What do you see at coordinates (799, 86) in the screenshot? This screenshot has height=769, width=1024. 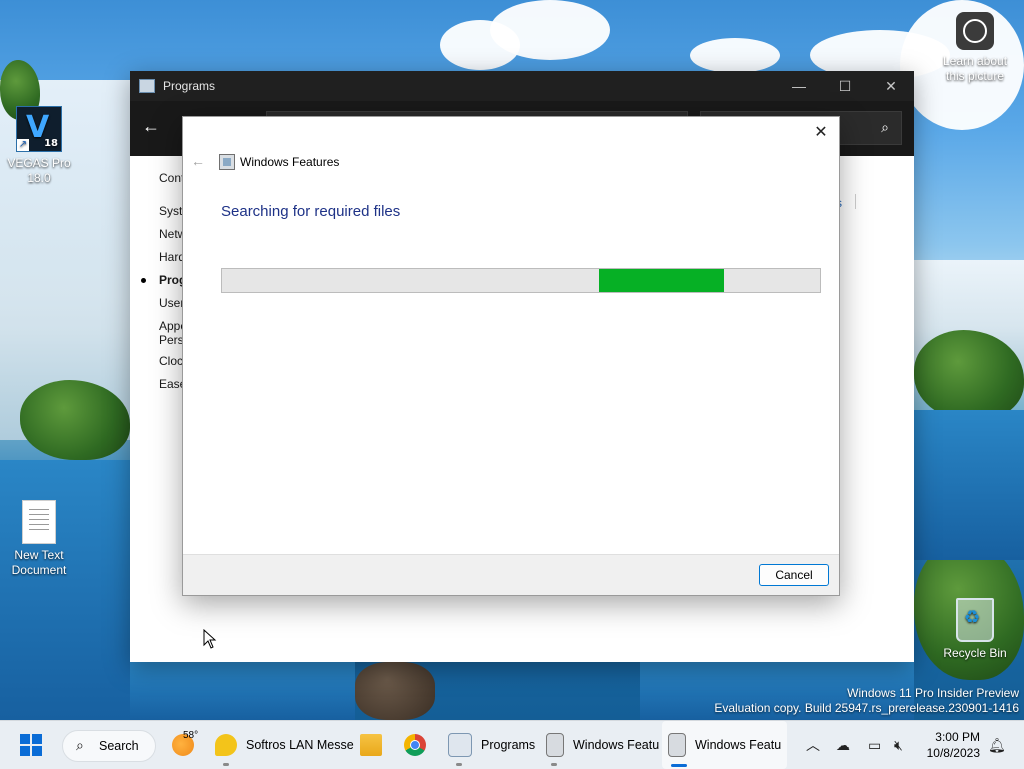 I see `minimize-button: —` at bounding box center [799, 86].